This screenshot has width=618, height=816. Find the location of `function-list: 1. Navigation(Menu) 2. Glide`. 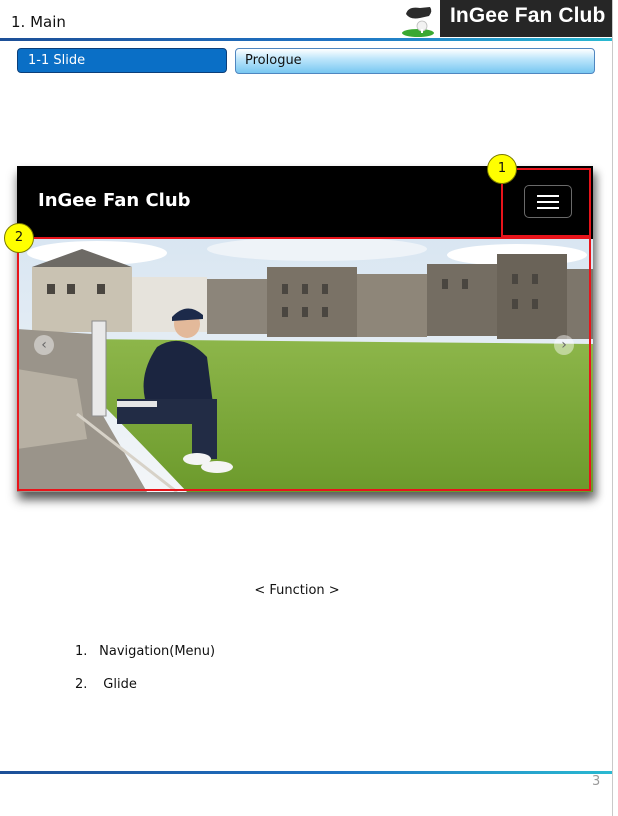

function-list: 1. Navigation(Menu) 2. Glide is located at coordinates (145, 677).